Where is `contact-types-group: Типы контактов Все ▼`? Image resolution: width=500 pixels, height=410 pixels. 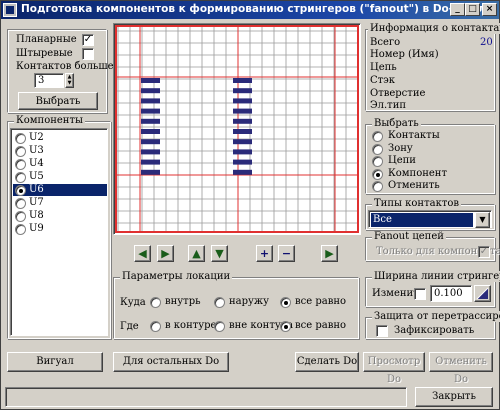 contact-types-group: Типы контактов Все ▼ is located at coordinates (430, 214).